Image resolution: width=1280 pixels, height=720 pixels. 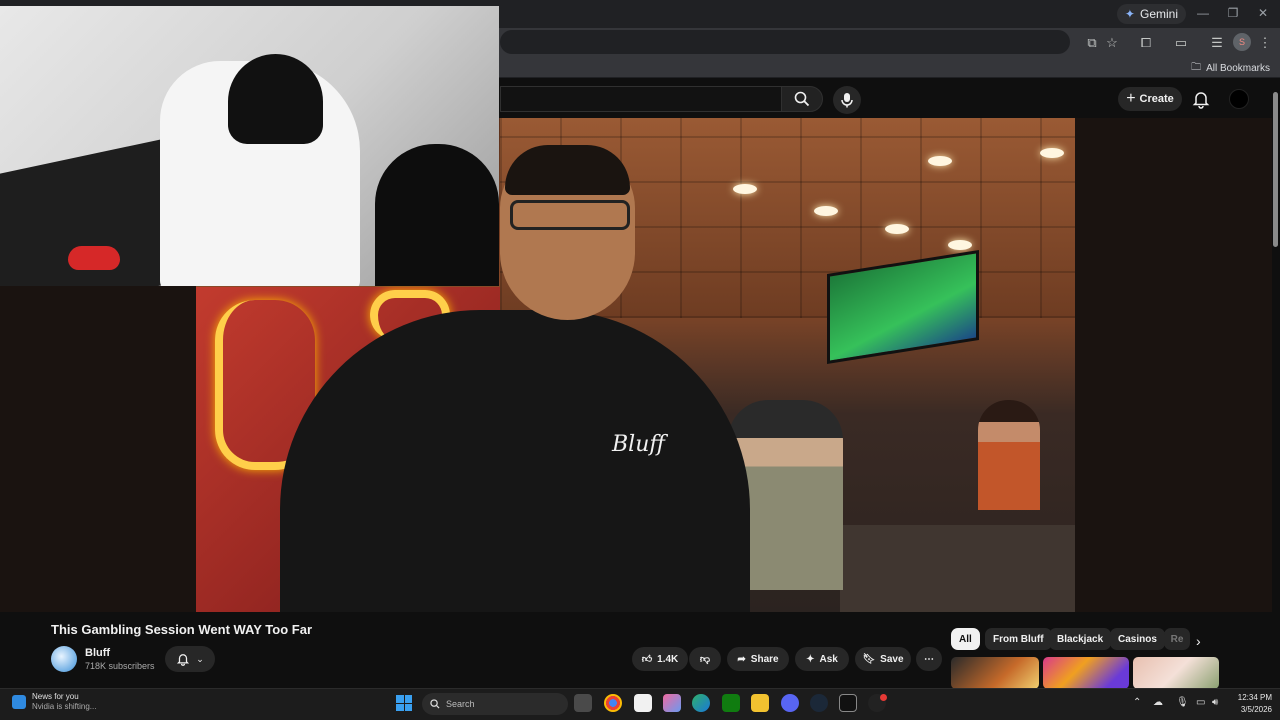 What do you see at coordinates (1249, 704) in the screenshot?
I see `system-clock: 12:34 PM 3/5/2026` at bounding box center [1249, 704].